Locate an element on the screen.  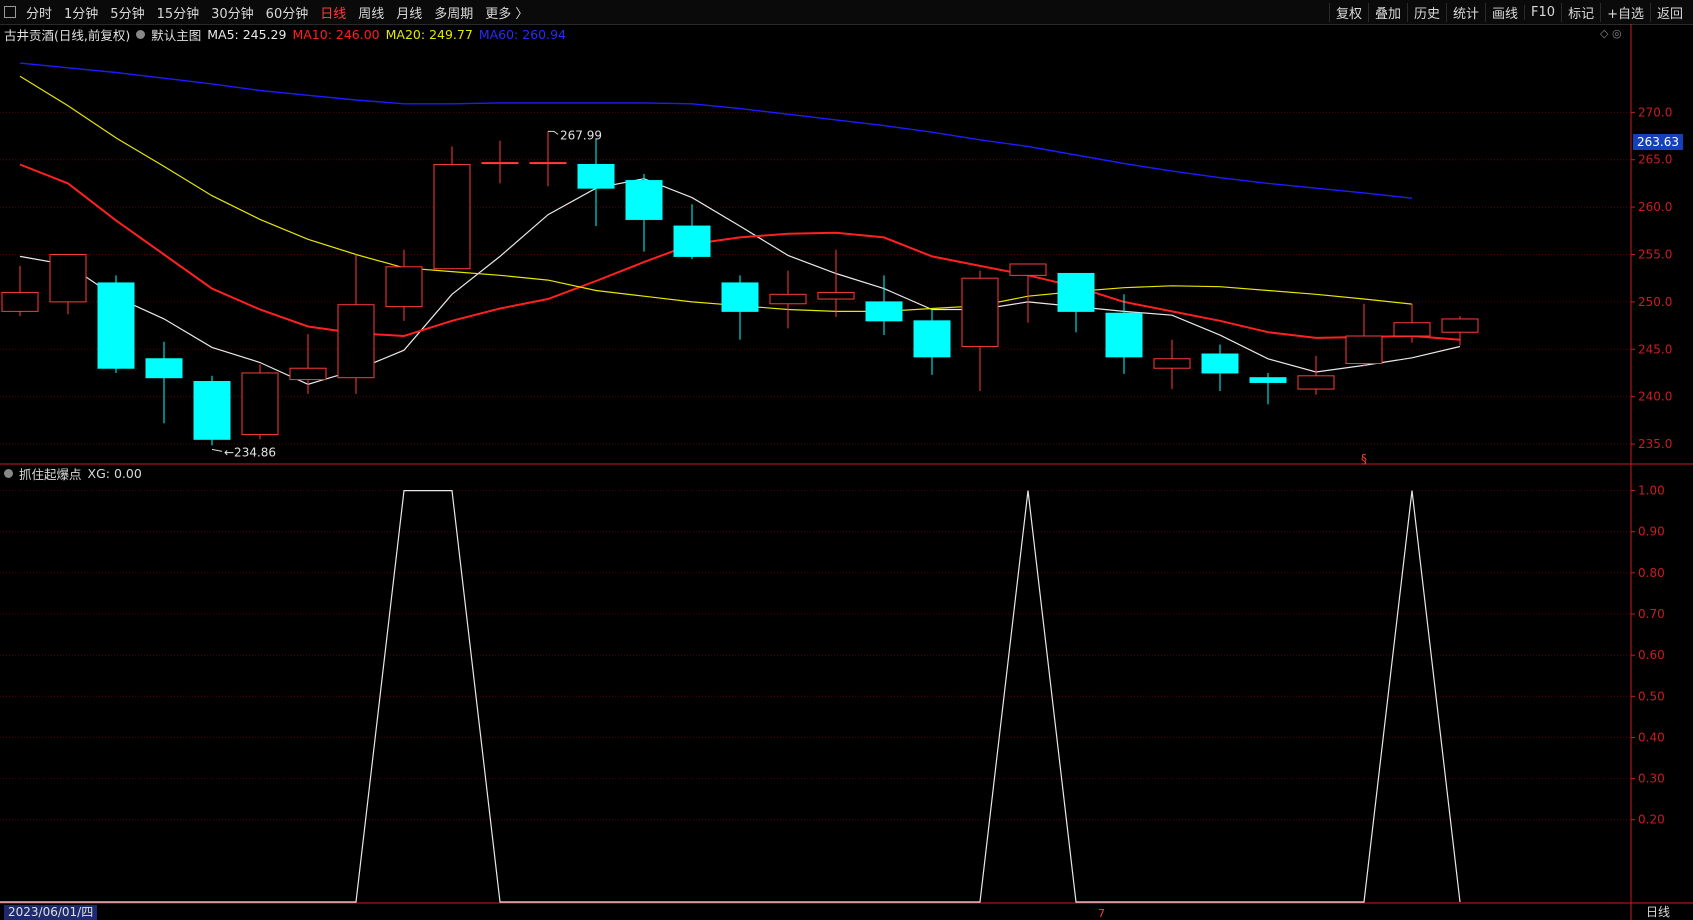
y-tick-label: 250.0 is located at coordinates (1655, 302).